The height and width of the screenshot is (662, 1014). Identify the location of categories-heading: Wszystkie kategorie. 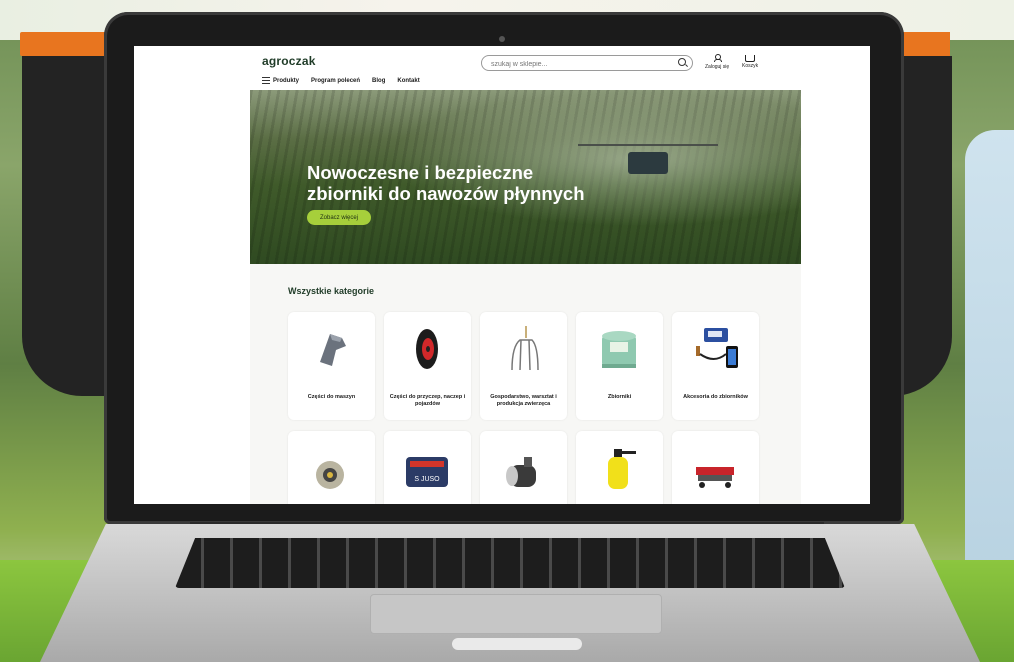
(331, 291).